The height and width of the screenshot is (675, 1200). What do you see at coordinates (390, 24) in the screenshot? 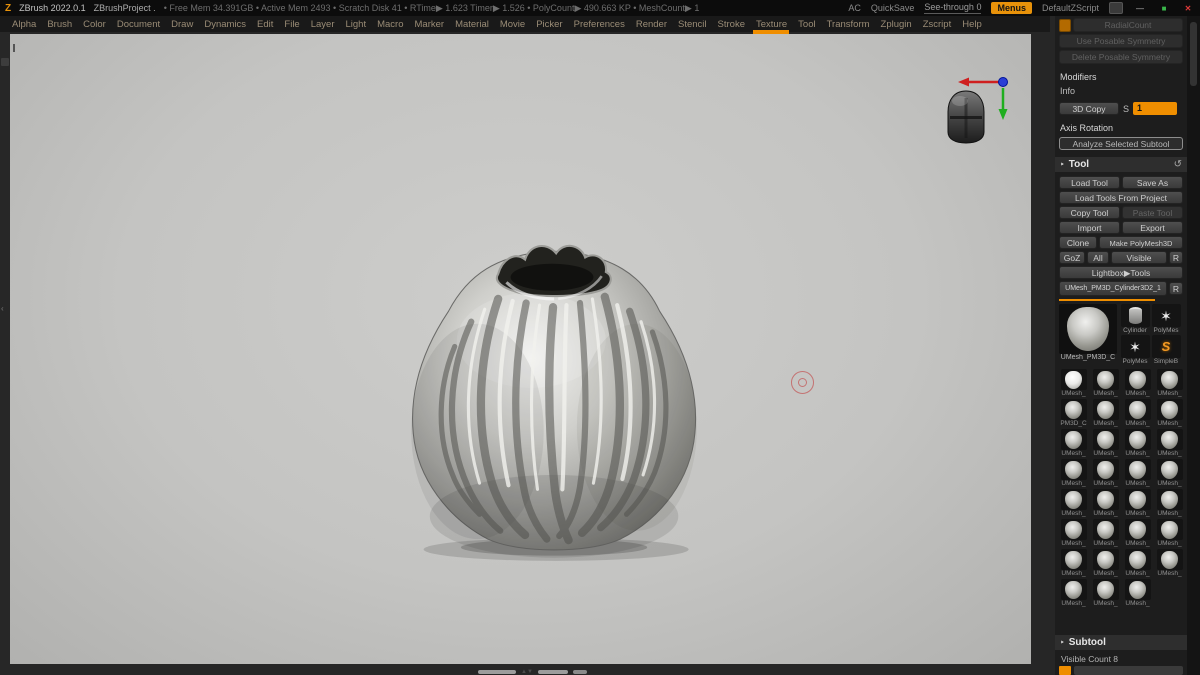
I see `menu-item: Macro` at bounding box center [390, 24].